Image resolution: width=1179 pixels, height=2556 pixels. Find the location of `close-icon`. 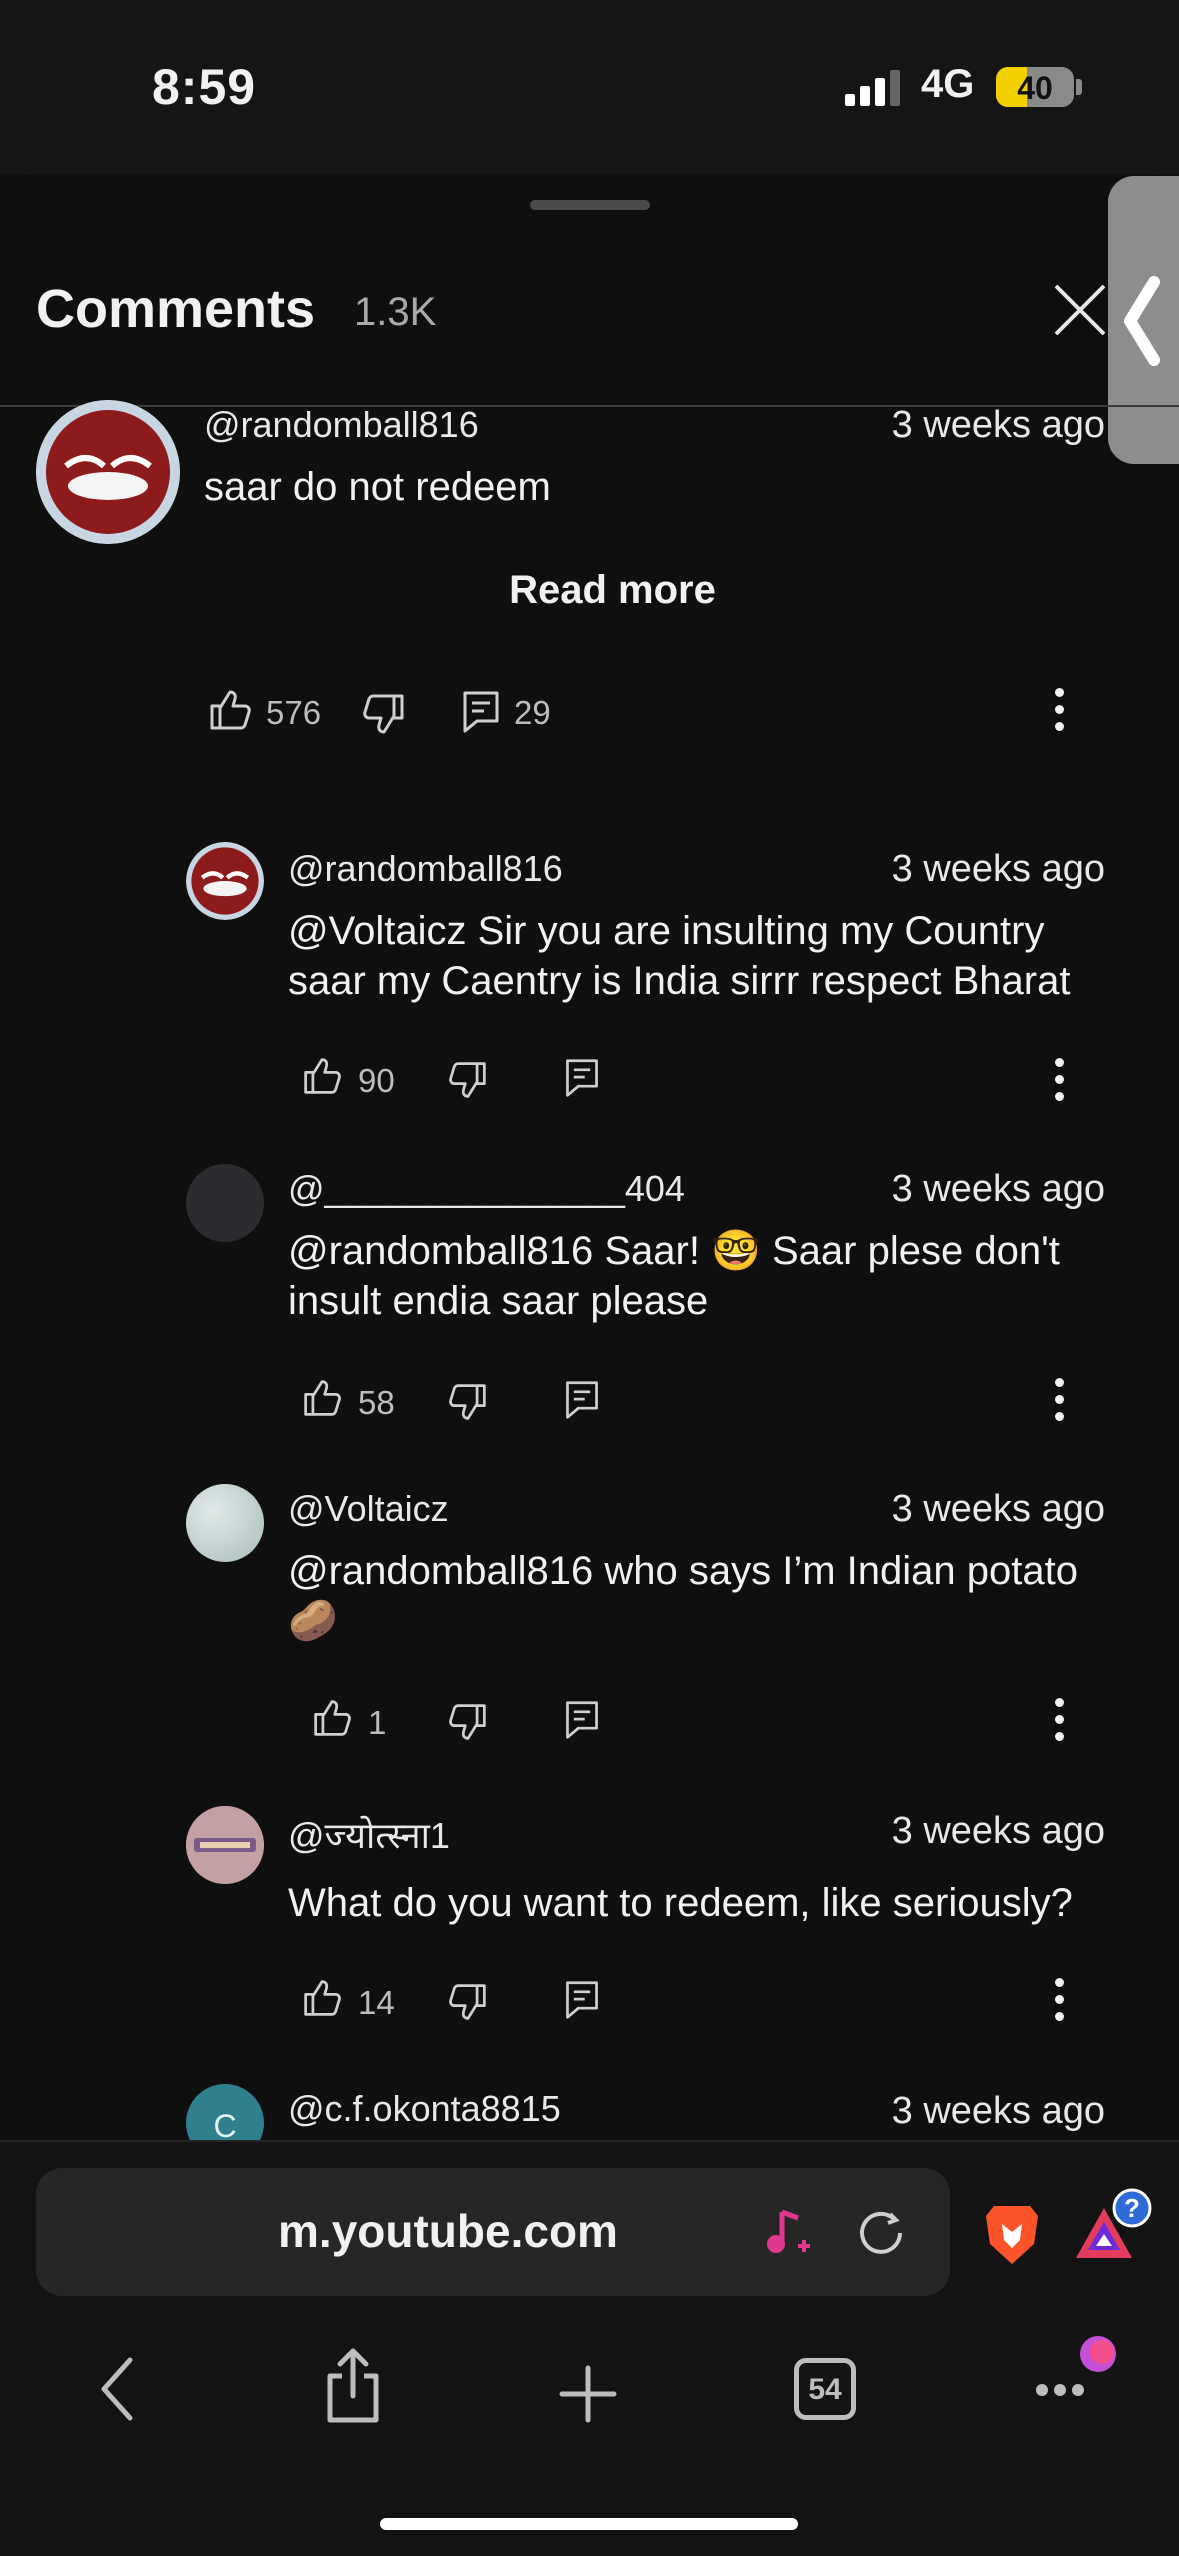

close-icon is located at coordinates (1080, 310).